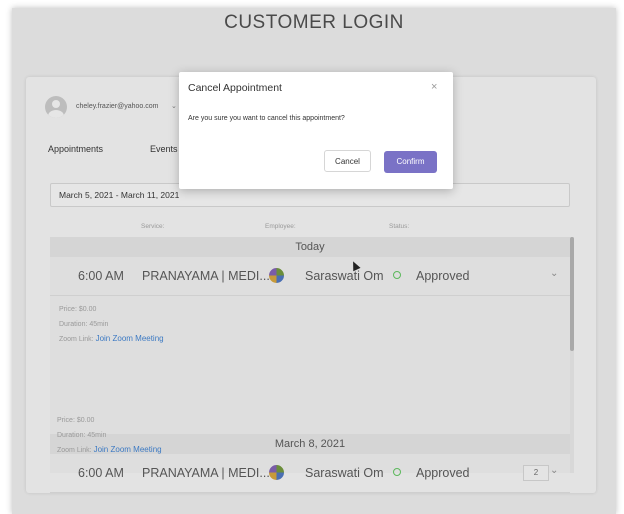 The height and width of the screenshot is (514, 624). What do you see at coordinates (310, 247) in the screenshot?
I see `day-header: Today` at bounding box center [310, 247].